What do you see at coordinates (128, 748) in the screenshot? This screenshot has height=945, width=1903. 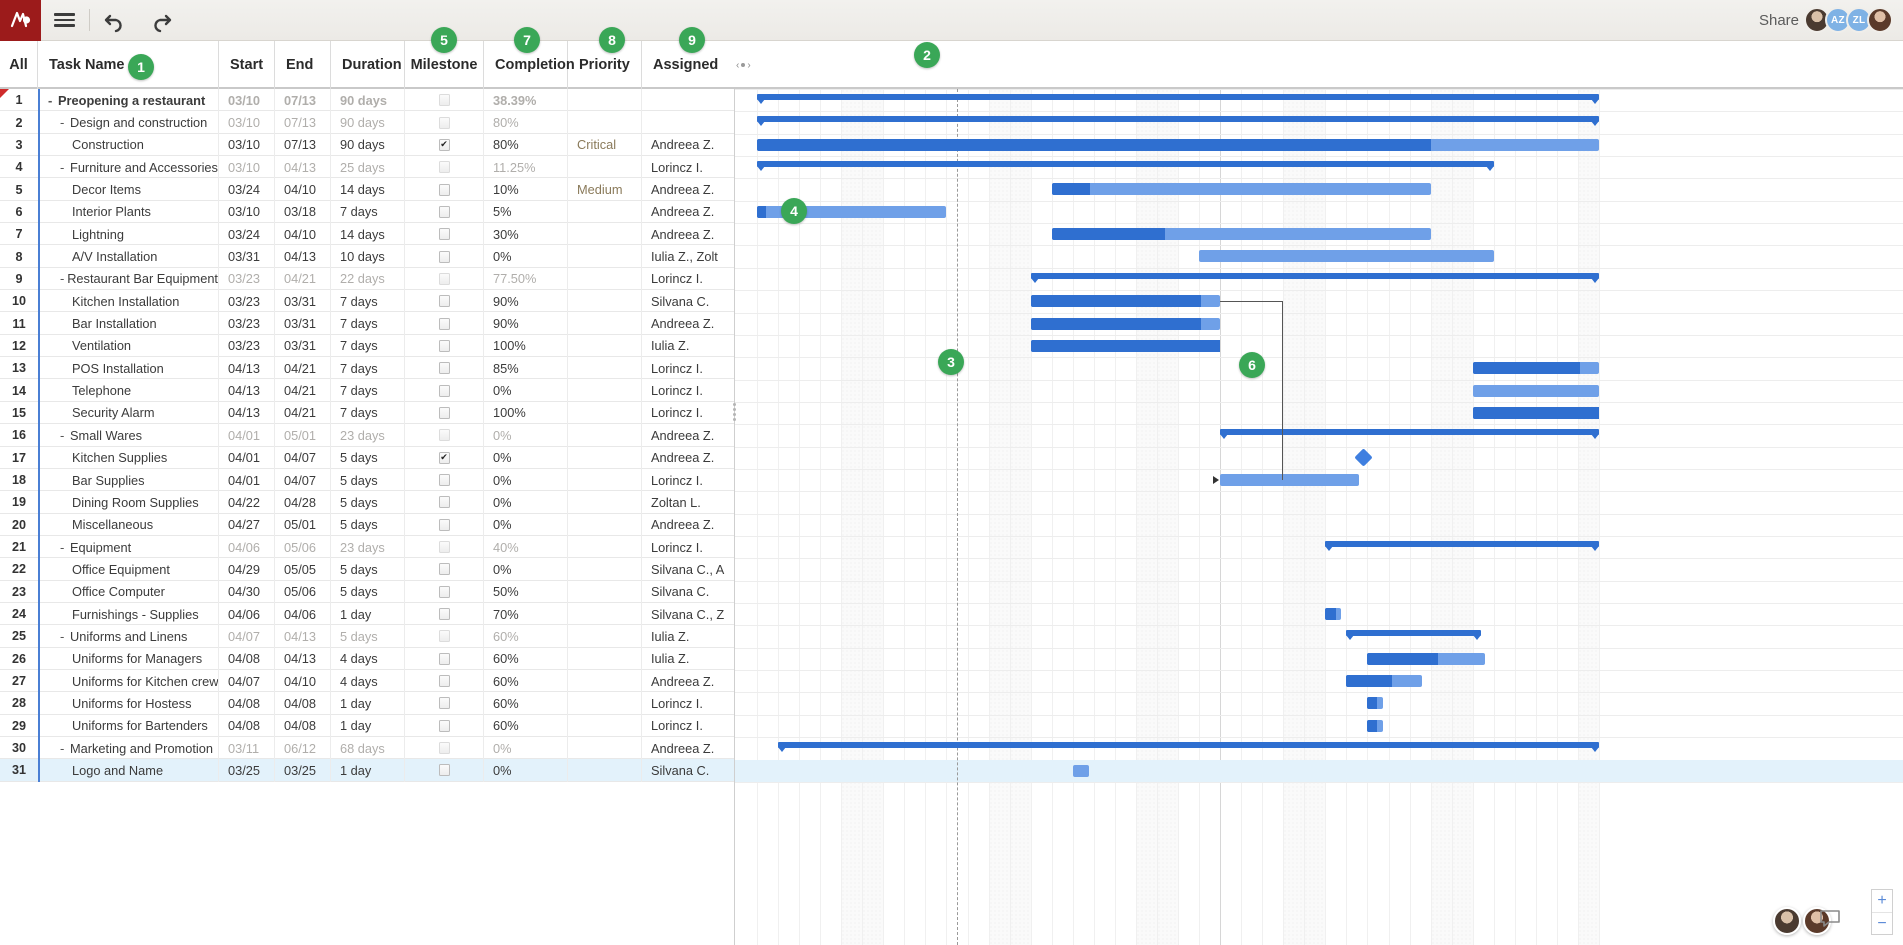 I see `task-name-cell: - Marketing and Promotion` at bounding box center [128, 748].